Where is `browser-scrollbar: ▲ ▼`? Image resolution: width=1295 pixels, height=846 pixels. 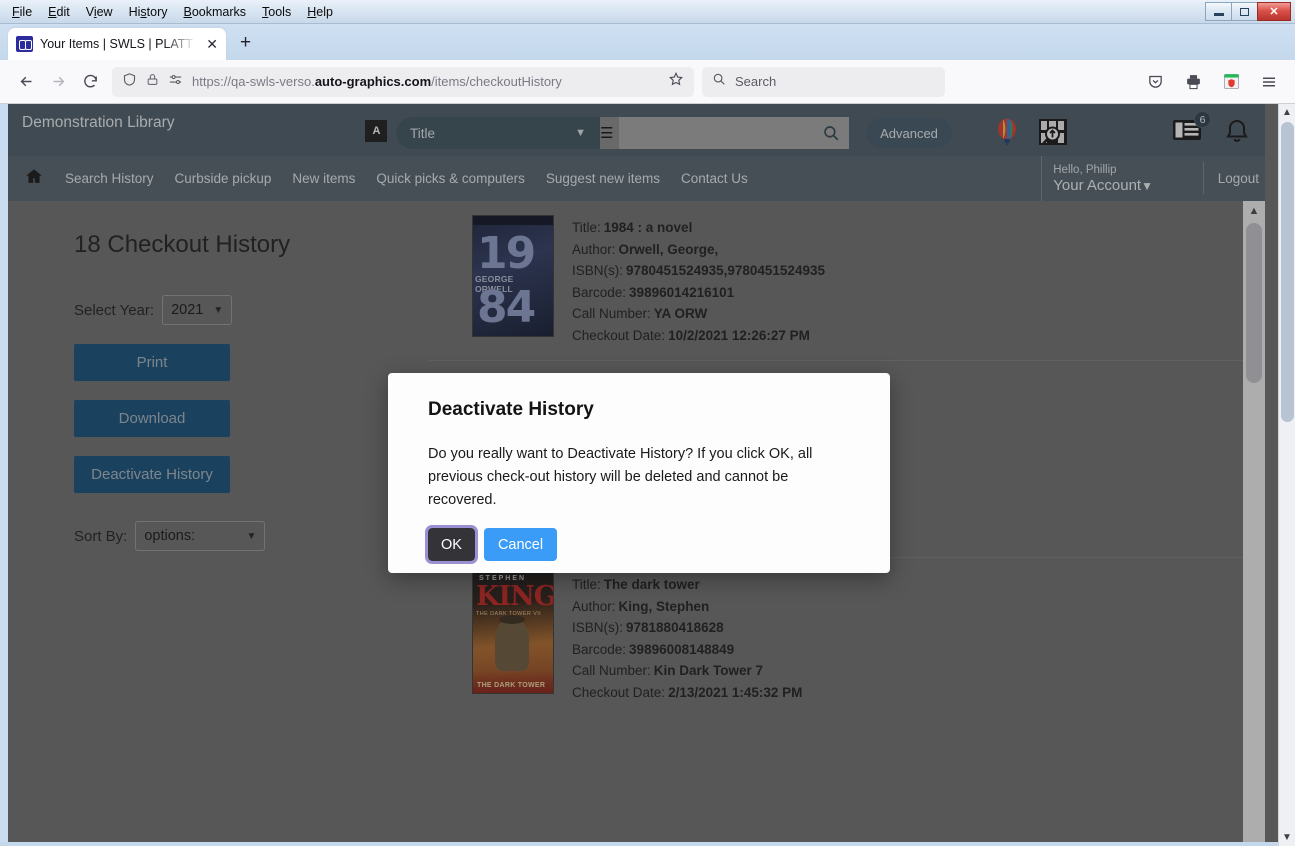 browser-scrollbar: ▲ ▼ is located at coordinates (1286, 475).